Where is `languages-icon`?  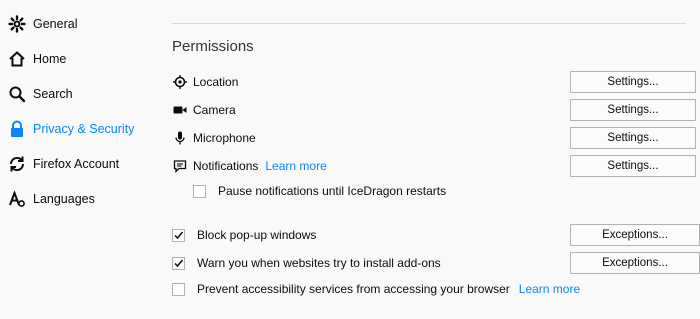 languages-icon is located at coordinates (17, 199).